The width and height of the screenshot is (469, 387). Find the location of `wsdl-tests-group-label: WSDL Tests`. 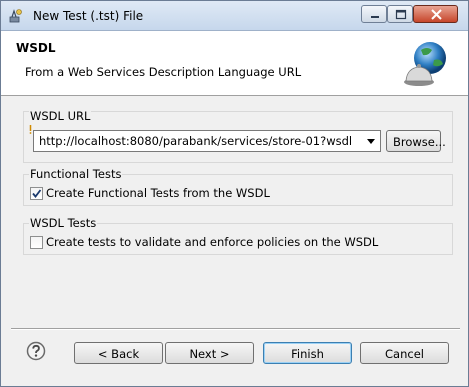

wsdl-tests-group-label: WSDL Tests is located at coordinates (63, 223).